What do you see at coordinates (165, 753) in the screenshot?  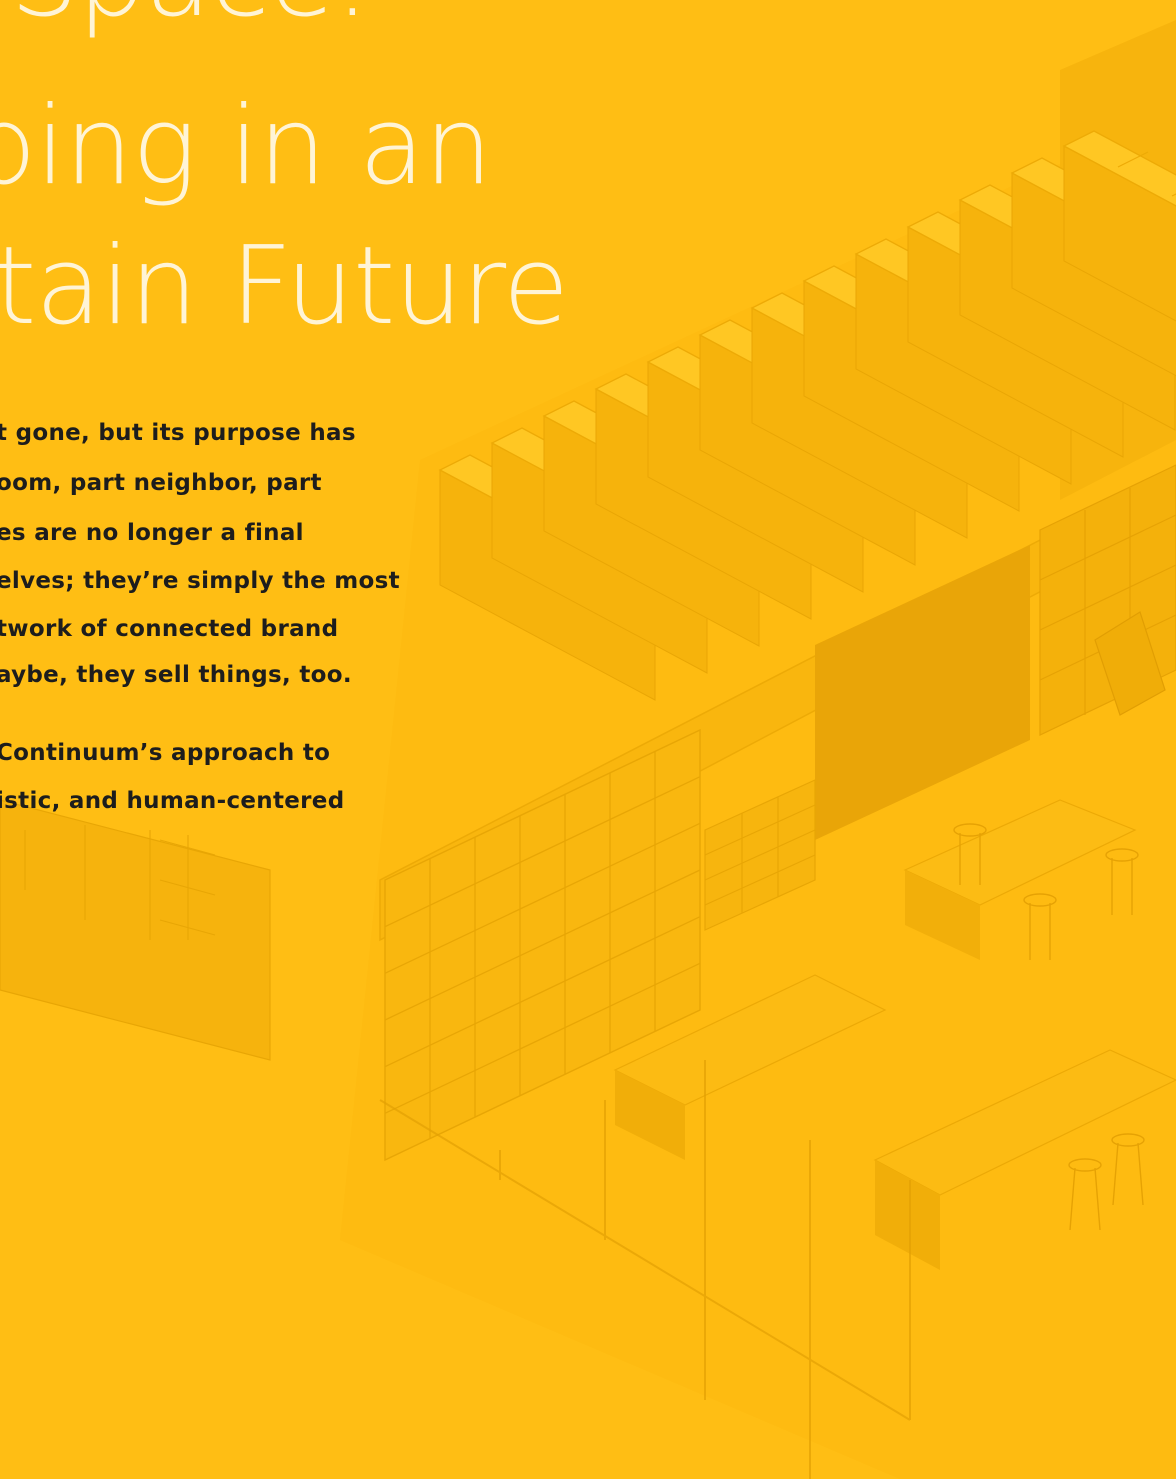 I see `paragraph-2-line-1: Continuum’s approach to` at bounding box center [165, 753].